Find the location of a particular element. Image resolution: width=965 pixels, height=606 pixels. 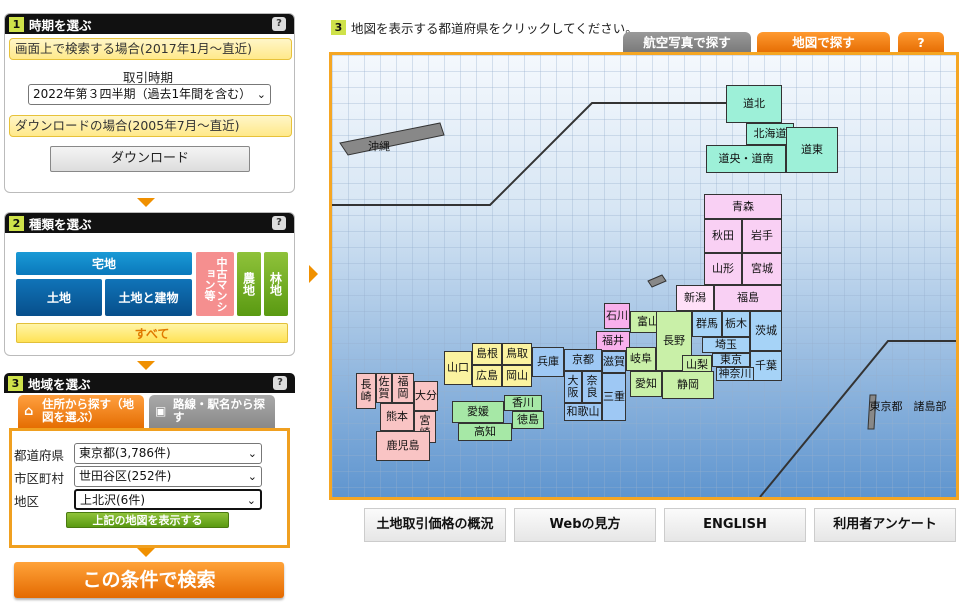

tochi-button: 土地 is located at coordinates (59, 297).